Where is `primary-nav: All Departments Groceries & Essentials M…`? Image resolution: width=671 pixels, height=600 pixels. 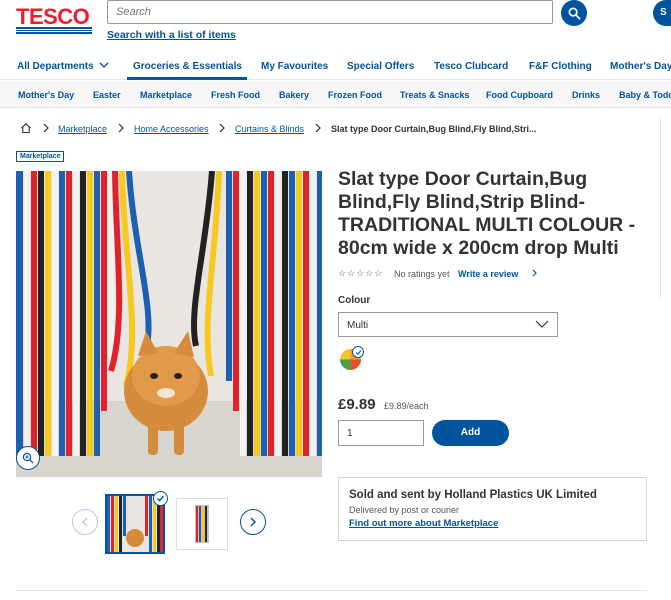 primary-nav: All Departments Groceries & Essentials M… is located at coordinates (335, 66).